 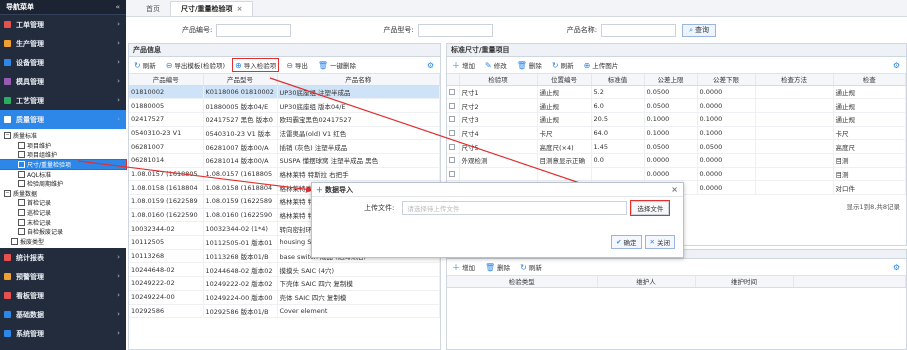 I want to click on product-model-input, so click(x=455, y=30).